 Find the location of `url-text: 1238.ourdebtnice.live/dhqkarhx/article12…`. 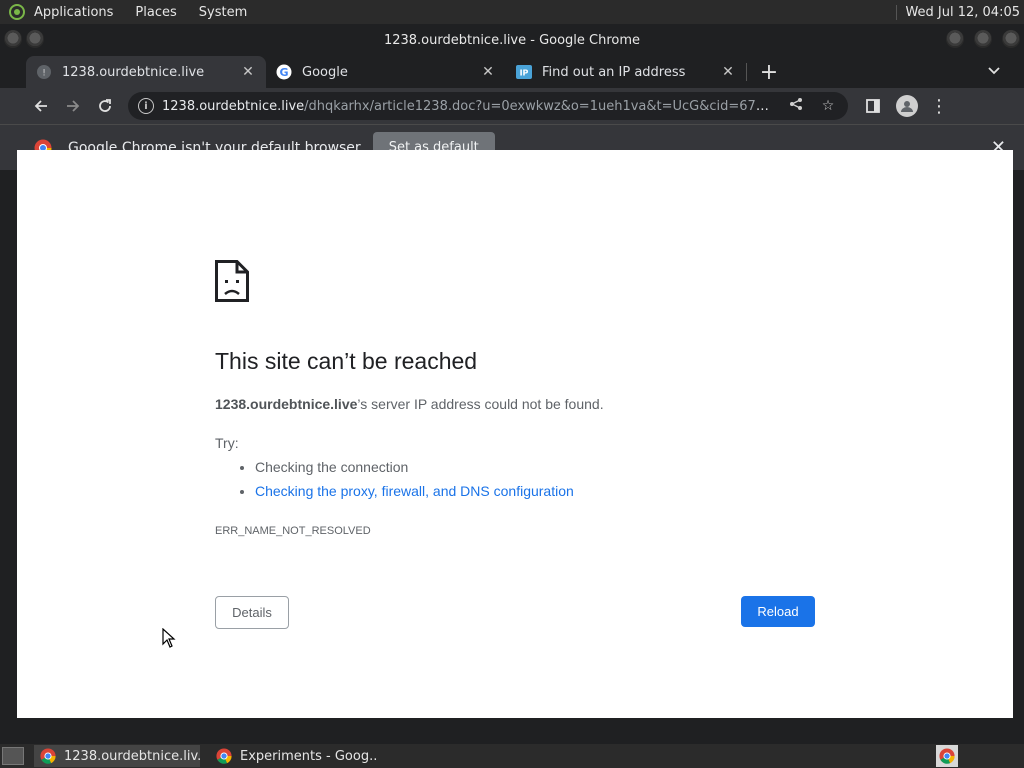

url-text: 1238.ourdebtnice.live/dhqkarhx/article12… is located at coordinates (469, 106).